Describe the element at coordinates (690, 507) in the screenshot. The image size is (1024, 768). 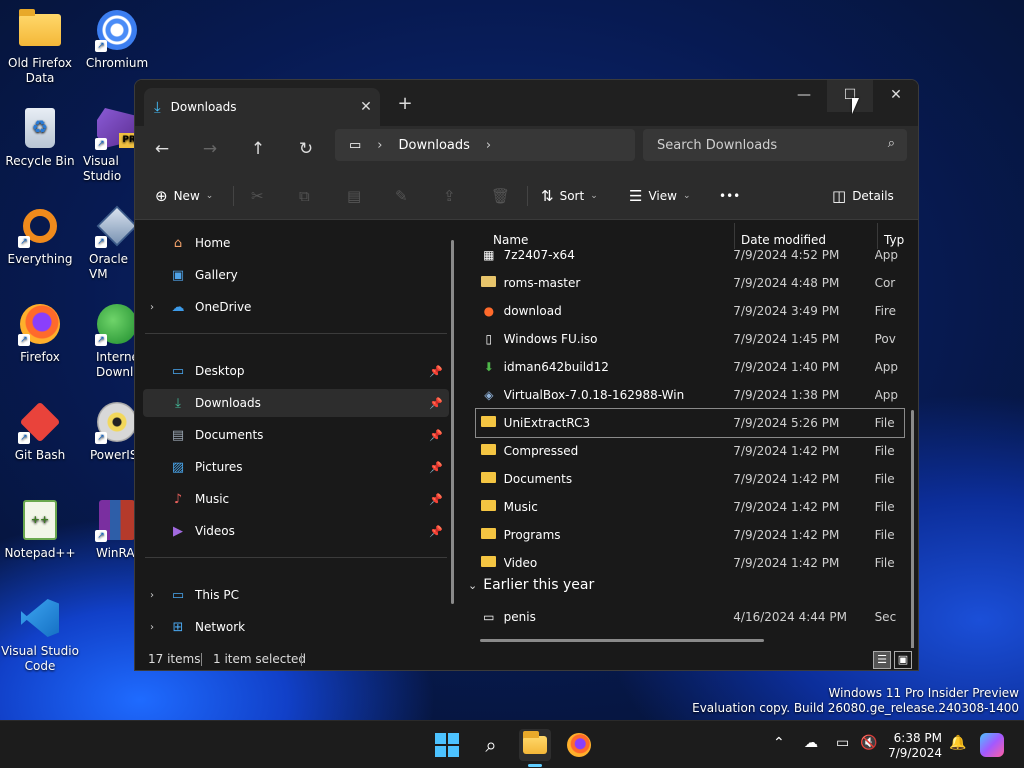
I see `file-row: Music 7/9/2024 1:42 PM File` at that location.